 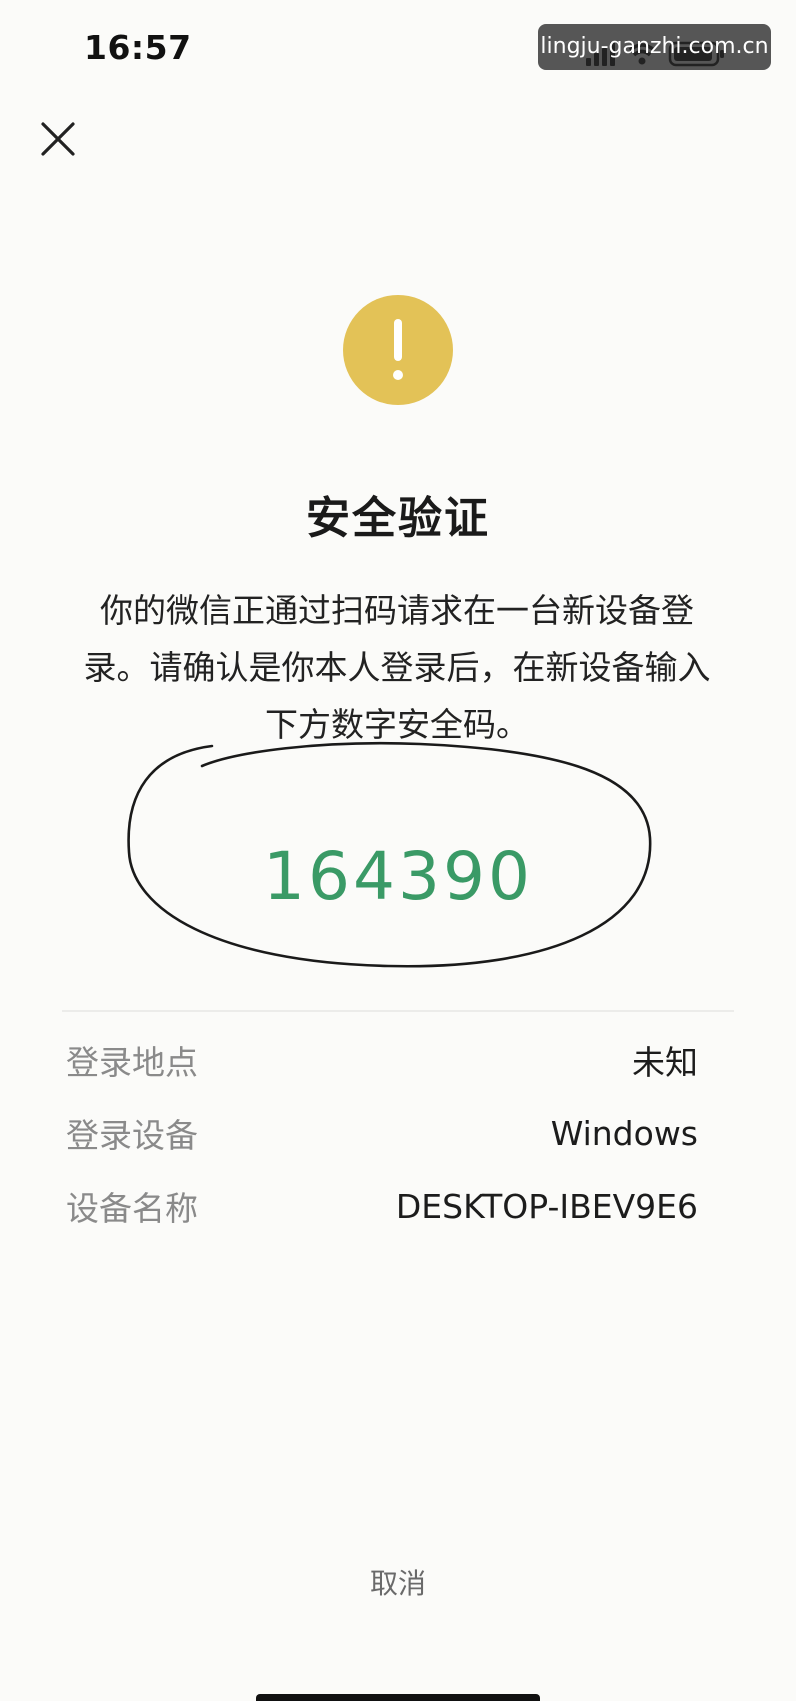 What do you see at coordinates (58, 139) in the screenshot?
I see `close-icon` at bounding box center [58, 139].